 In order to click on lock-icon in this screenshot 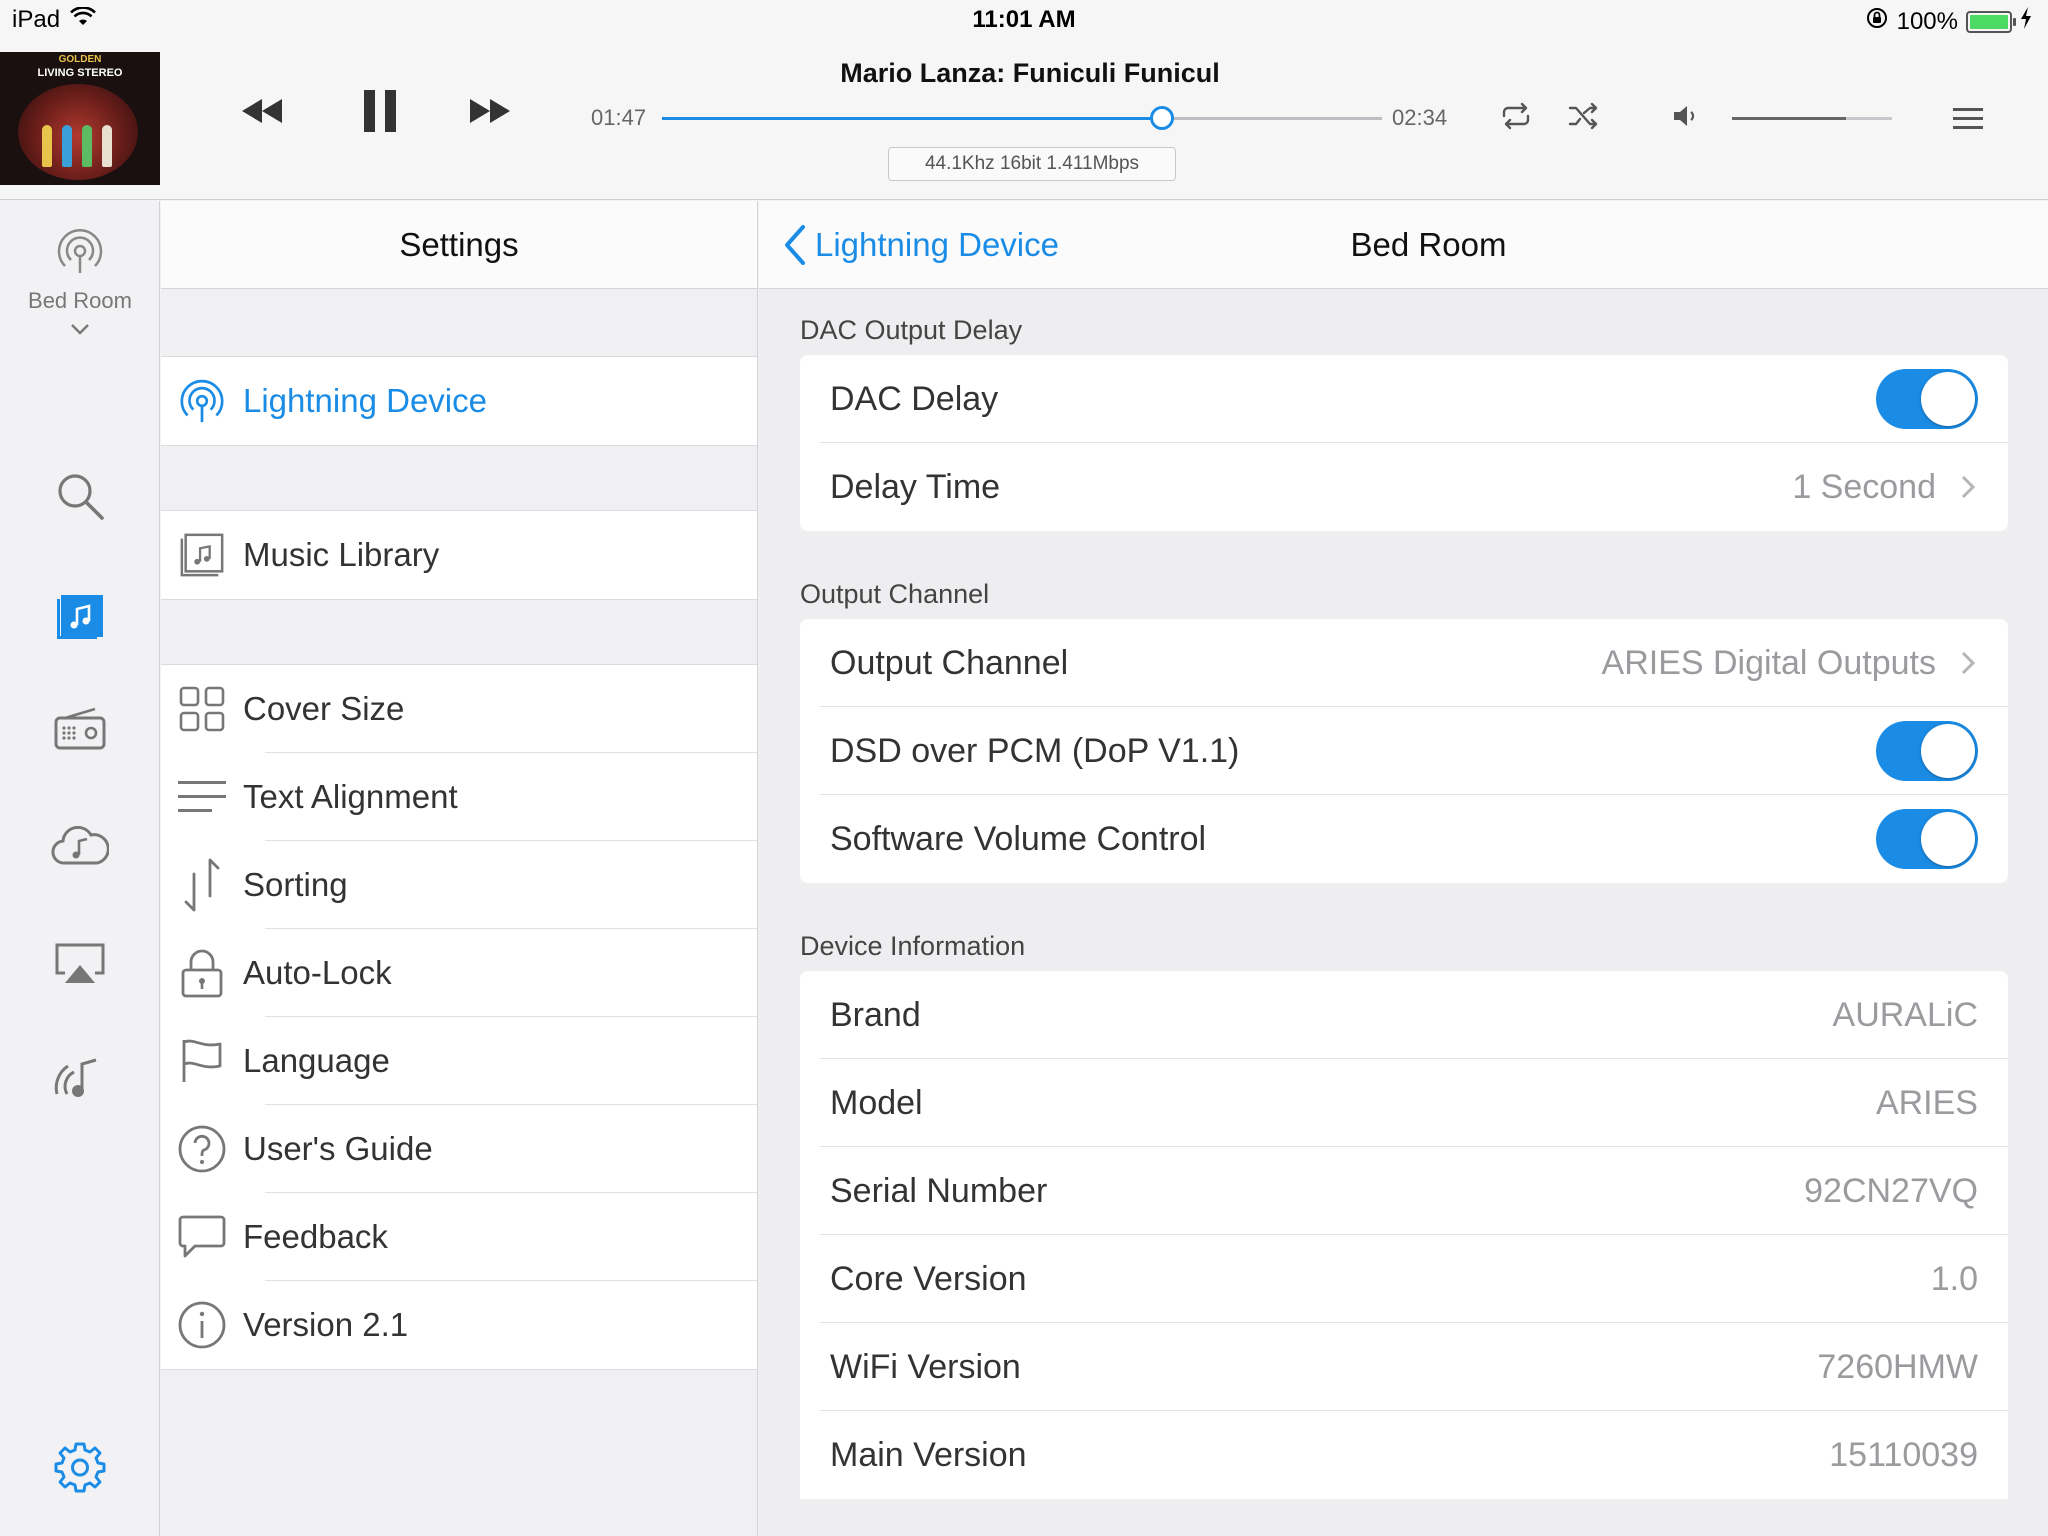, I will do `click(202, 973)`.